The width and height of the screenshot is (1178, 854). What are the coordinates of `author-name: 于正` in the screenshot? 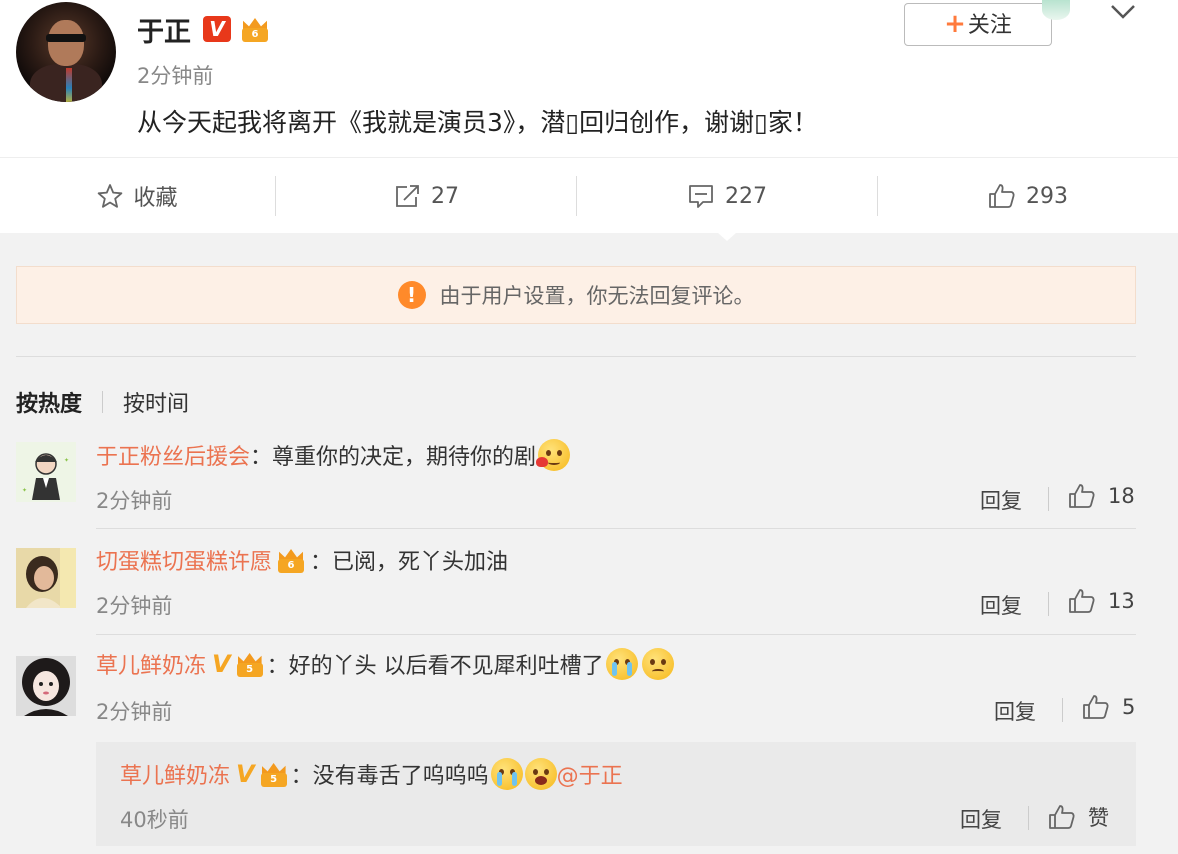 It's located at (164, 29).